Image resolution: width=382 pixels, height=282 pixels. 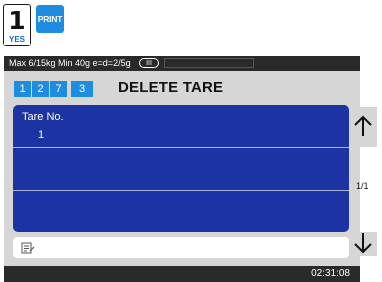 What do you see at coordinates (43, 117) in the screenshot?
I see `list-item-label: Tare No.` at bounding box center [43, 117].